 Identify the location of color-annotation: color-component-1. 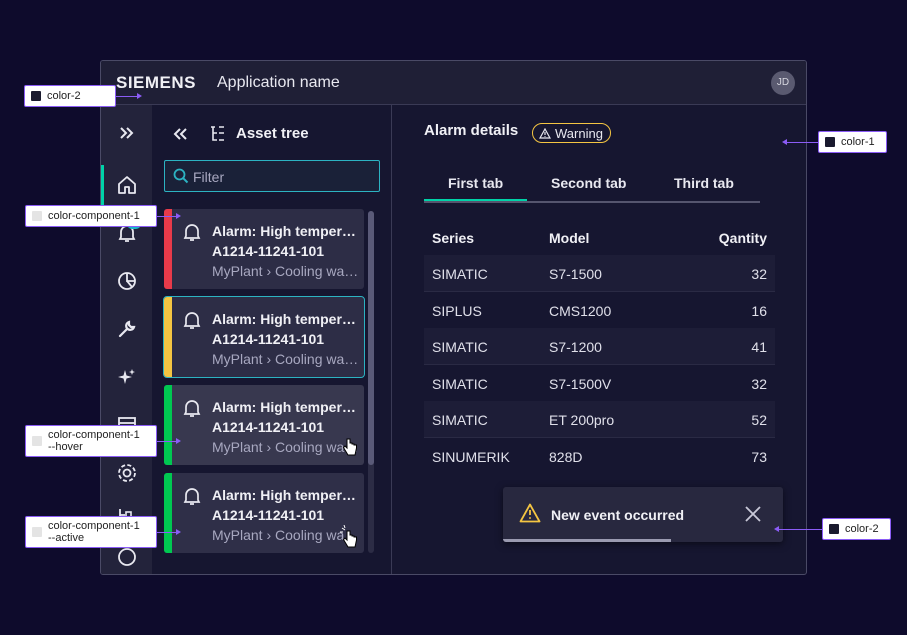
(91, 216).